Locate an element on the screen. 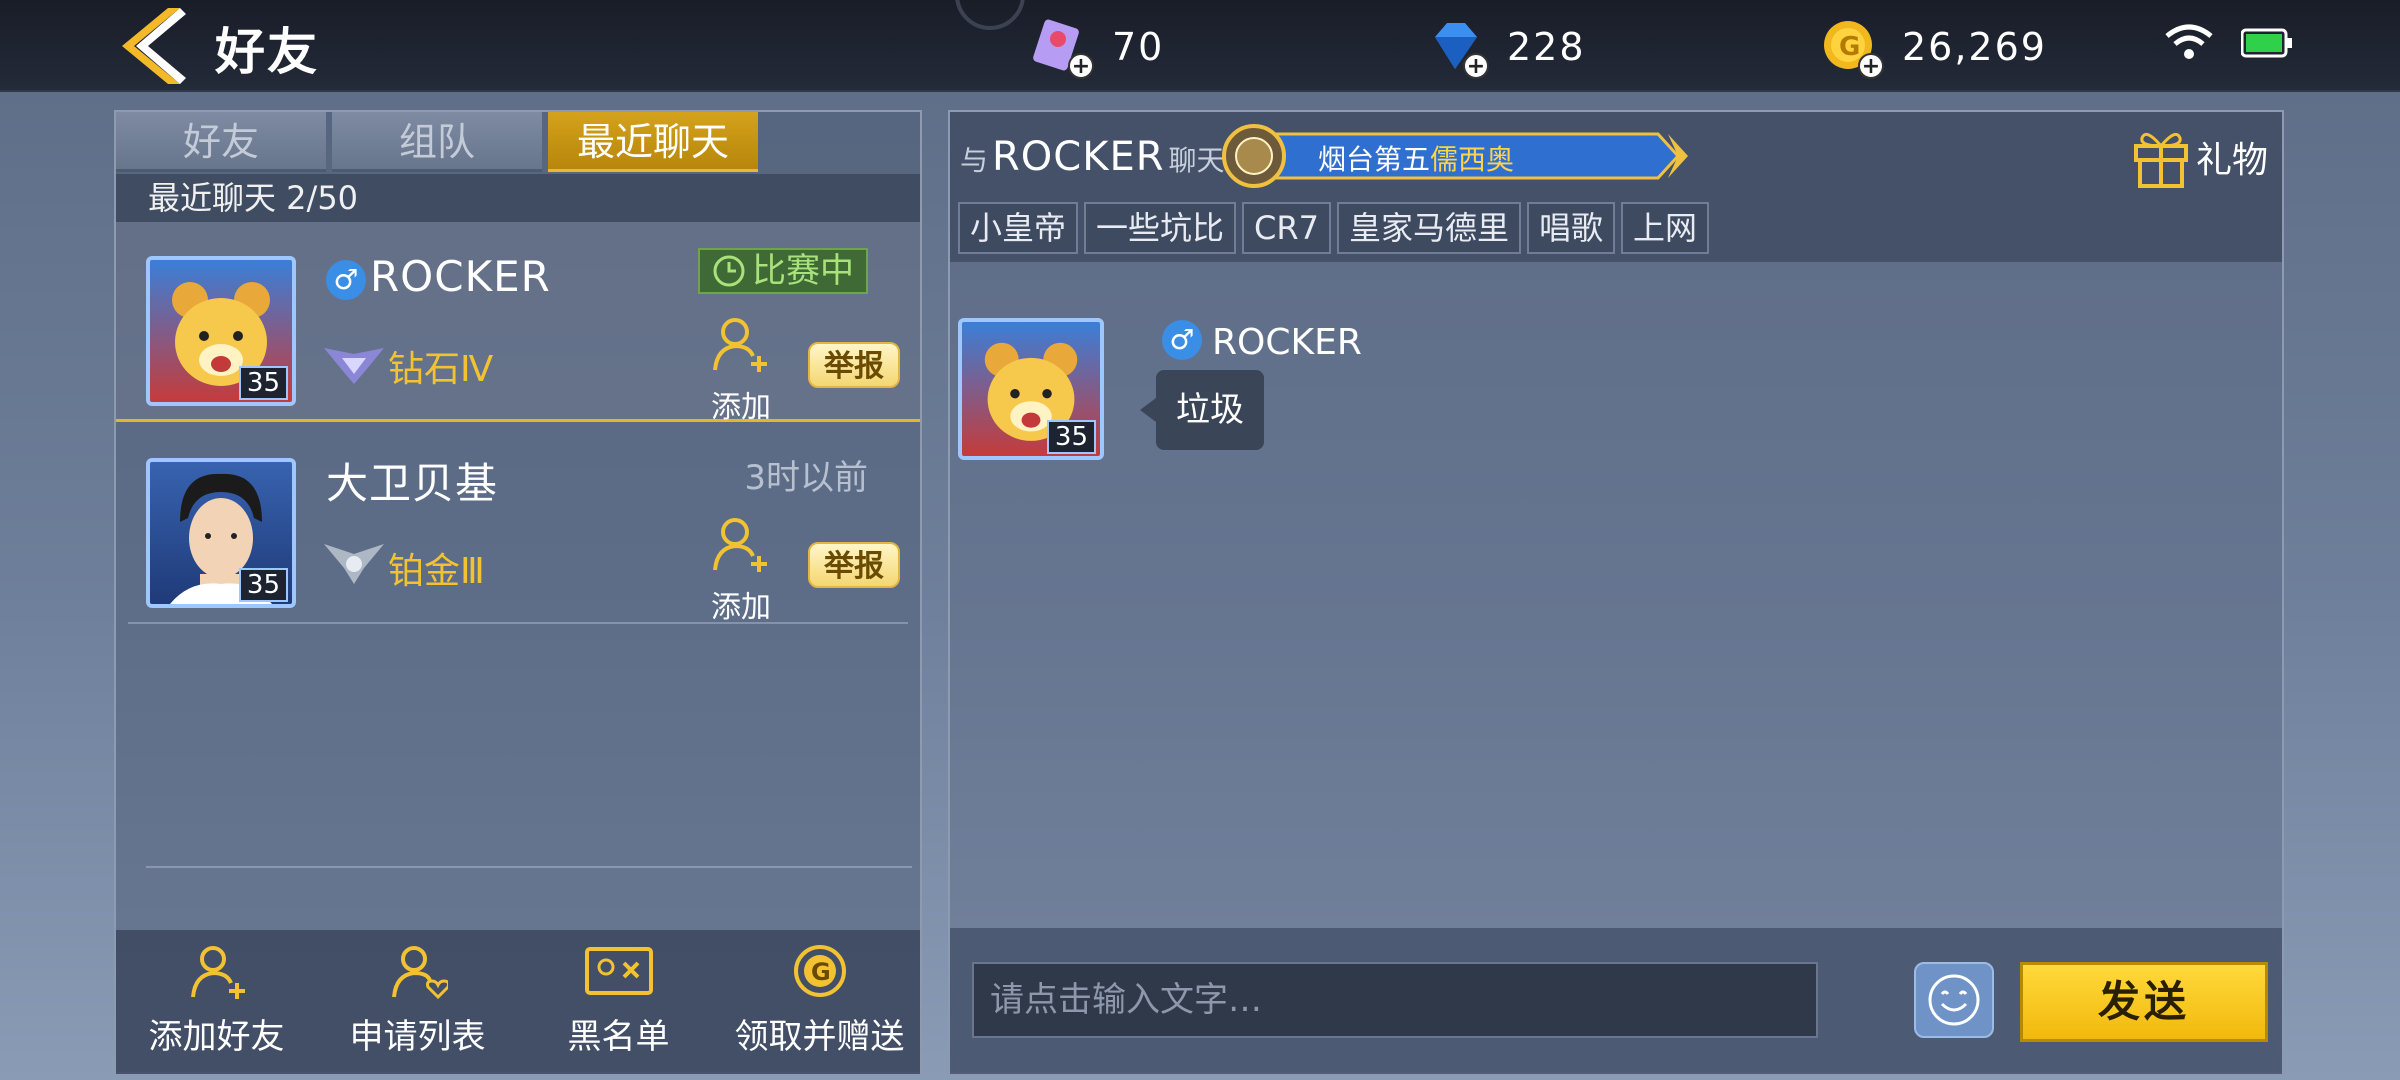 The height and width of the screenshot is (1080, 2400). page-title: 好友 is located at coordinates (267, 52).